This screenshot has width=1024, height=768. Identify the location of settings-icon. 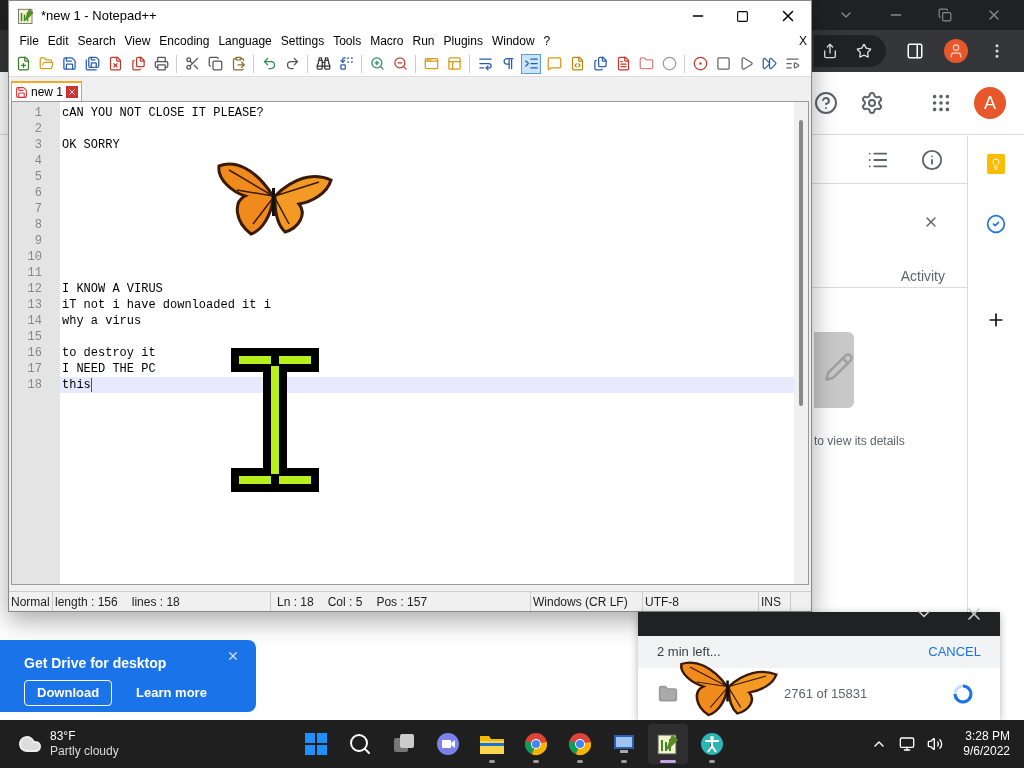
(872, 103).